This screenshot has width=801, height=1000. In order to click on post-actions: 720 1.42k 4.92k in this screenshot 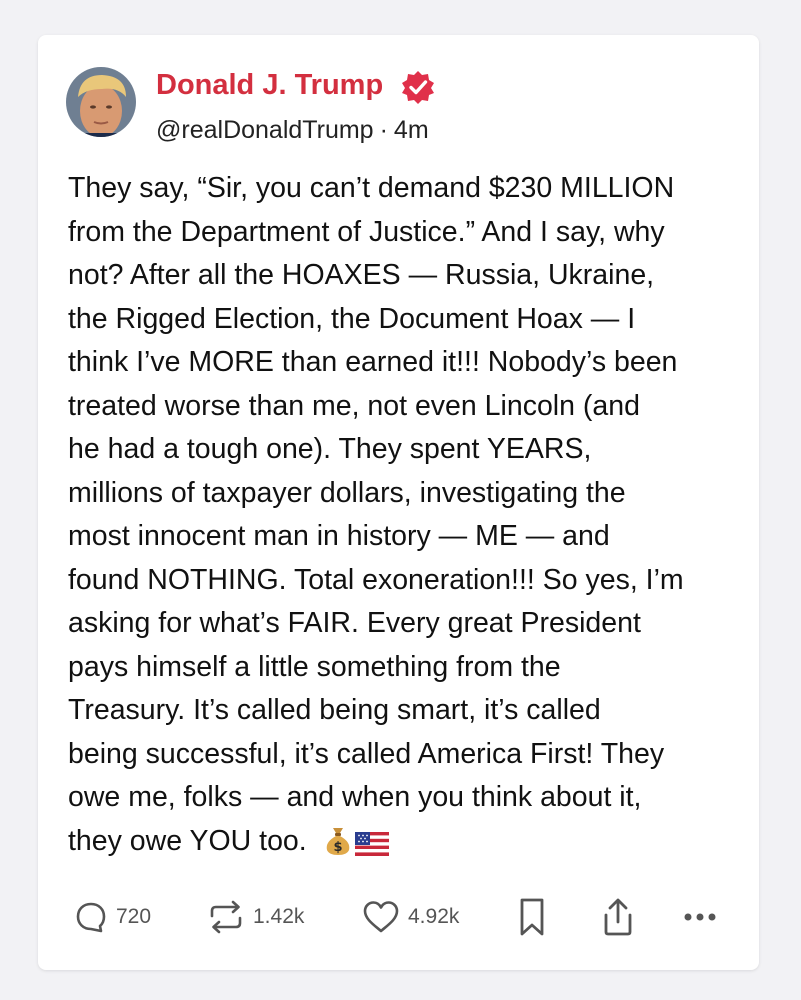, I will do `click(398, 917)`.